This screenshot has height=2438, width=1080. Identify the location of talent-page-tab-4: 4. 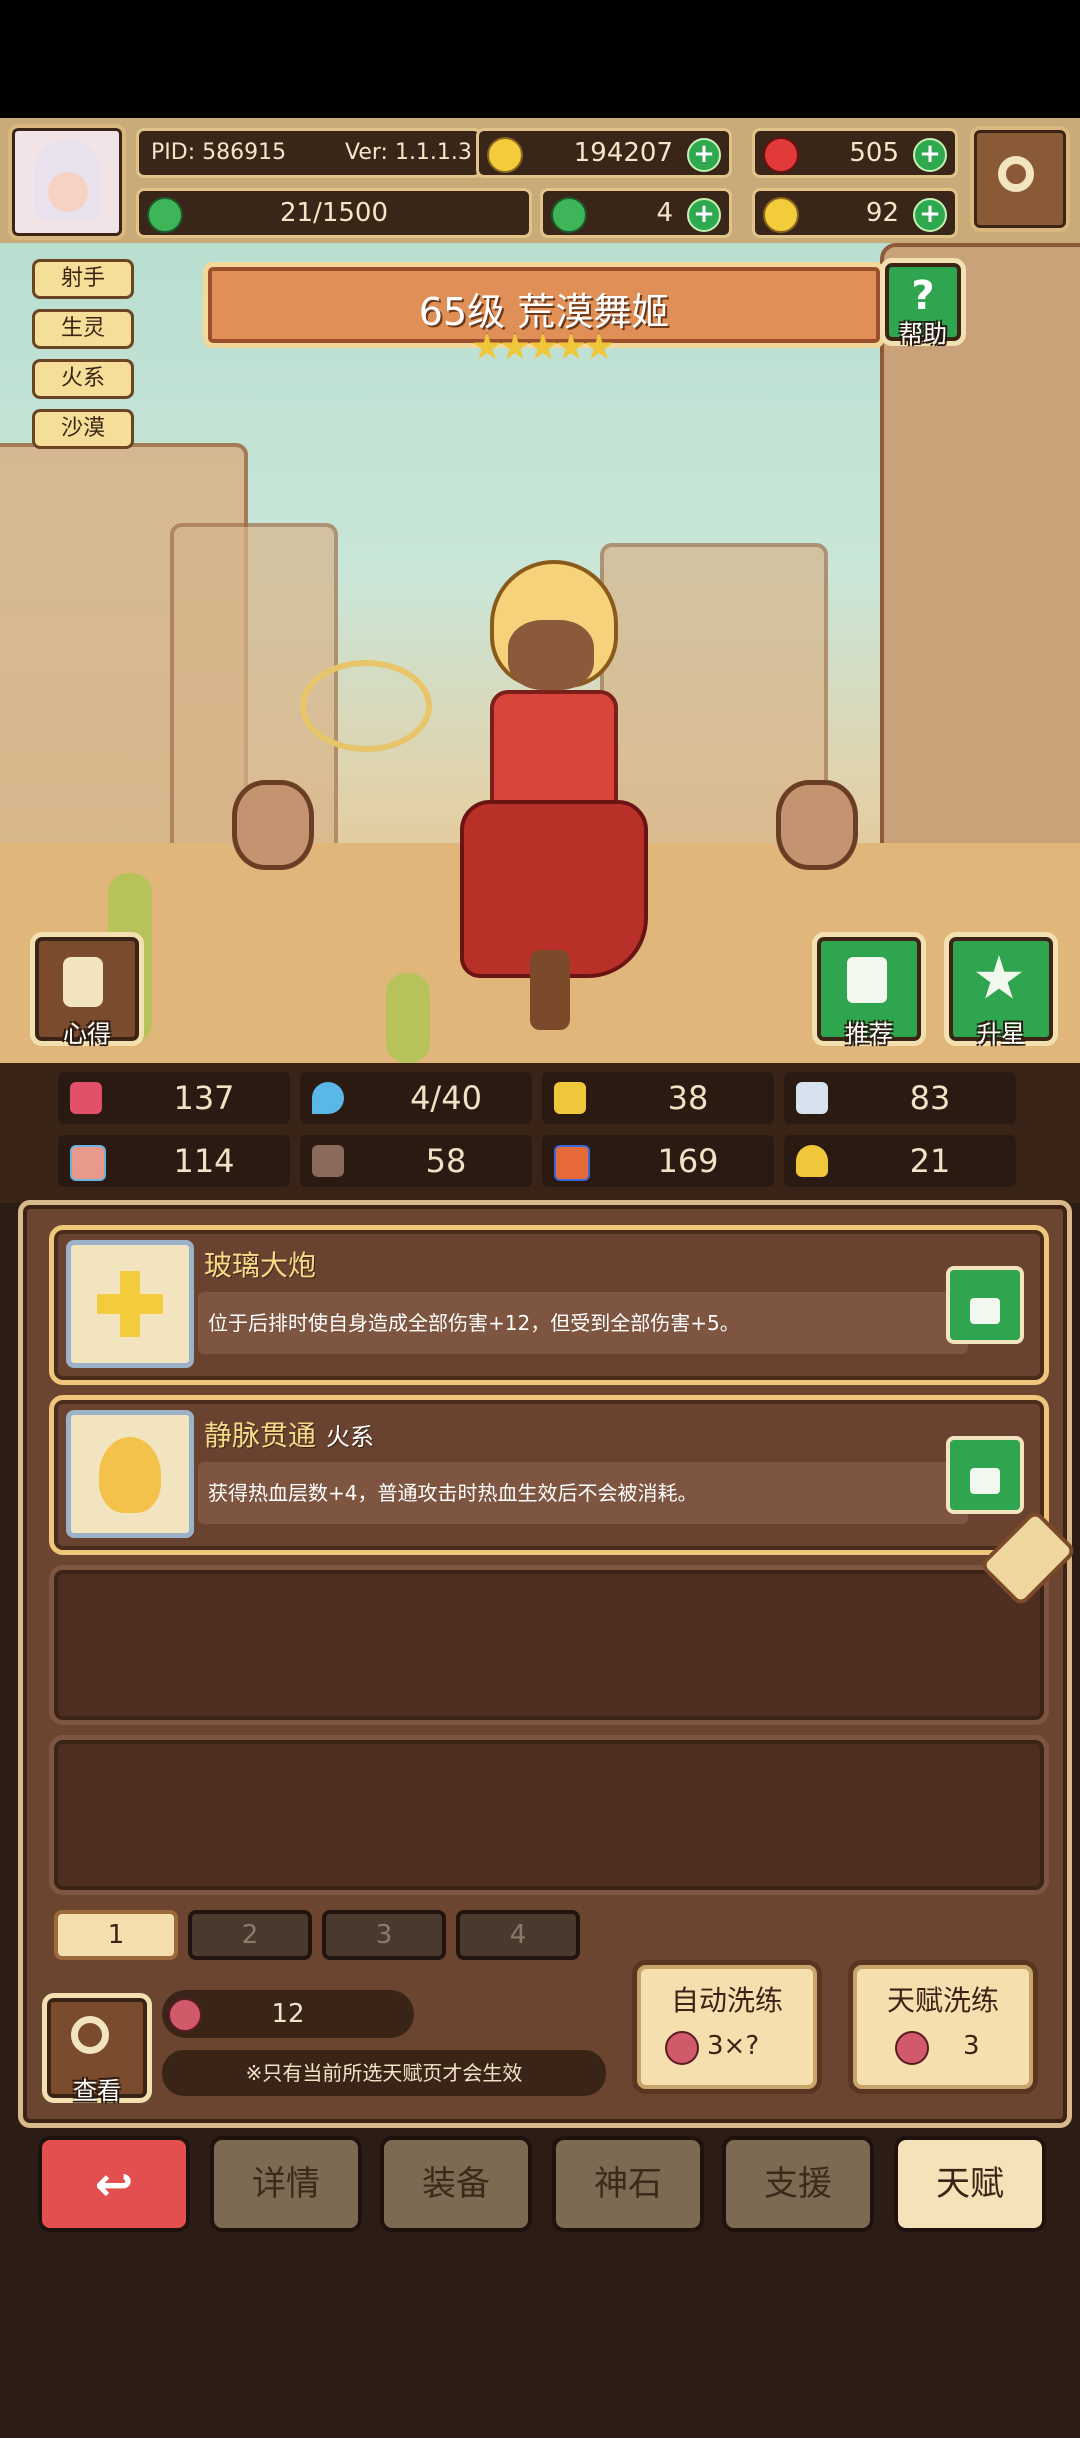
(518, 1935).